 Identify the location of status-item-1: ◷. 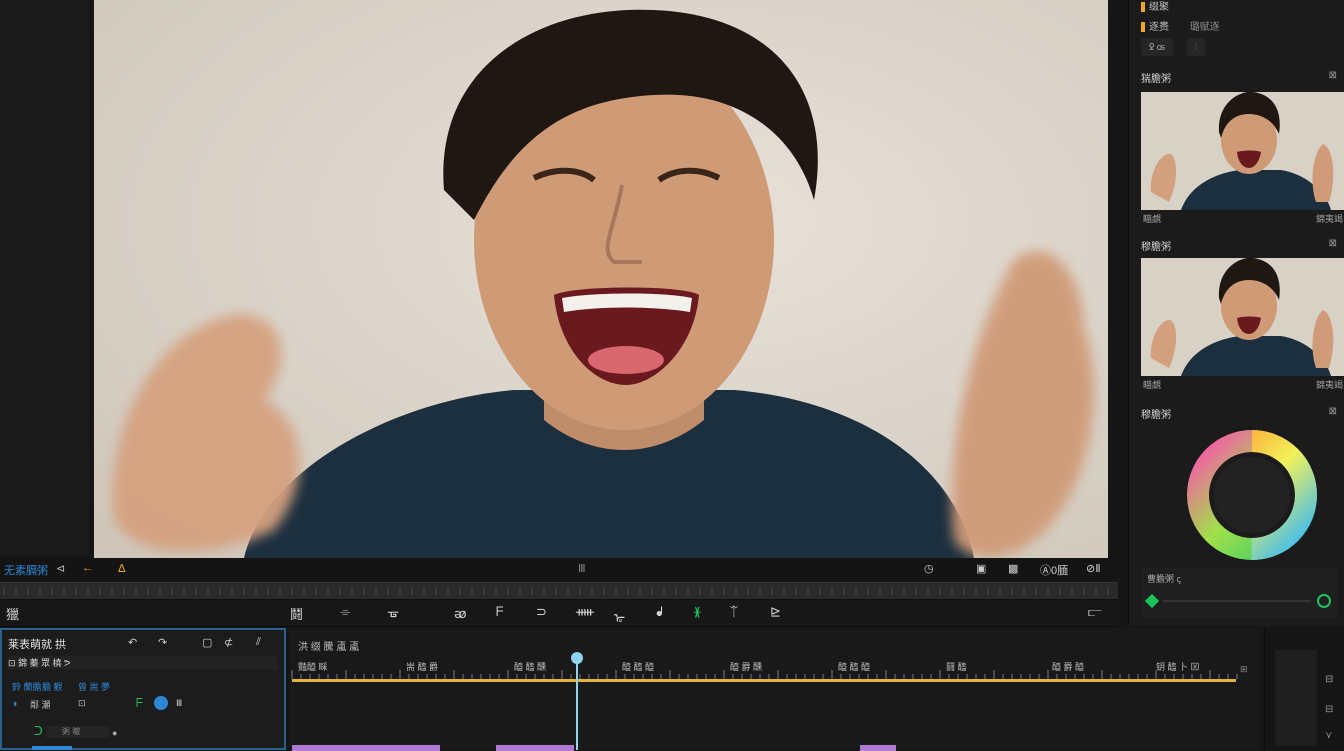
(929, 568).